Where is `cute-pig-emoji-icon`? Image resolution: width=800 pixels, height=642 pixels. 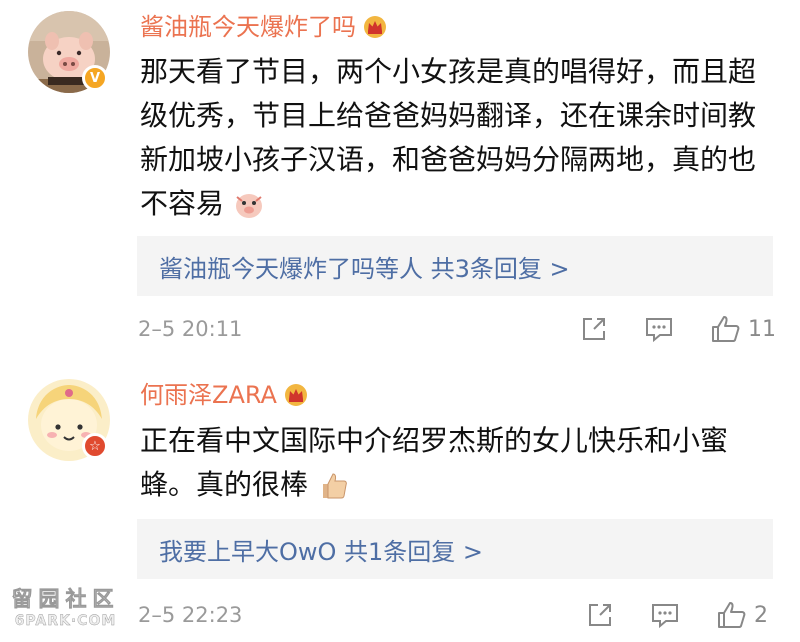 cute-pig-emoji-icon is located at coordinates (248, 206).